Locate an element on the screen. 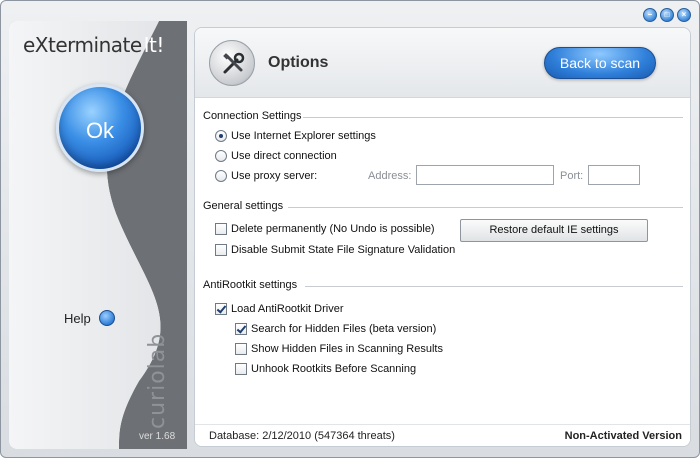  version-label: ver 1.68 is located at coordinates (157, 436).